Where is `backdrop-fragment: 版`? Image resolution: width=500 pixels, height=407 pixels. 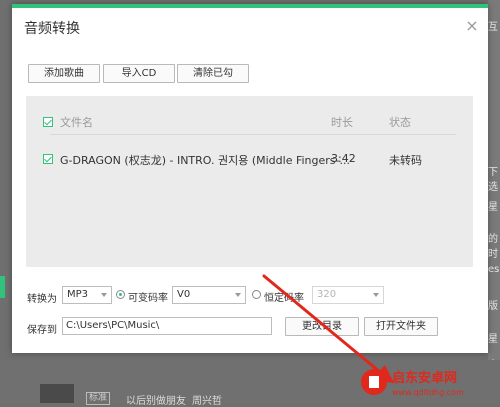 backdrop-fragment: 版 is located at coordinates (493, 306).